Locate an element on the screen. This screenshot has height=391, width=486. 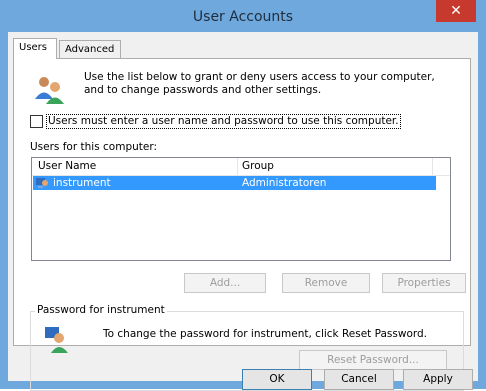
table-row: instrument Administratoren is located at coordinates (234, 183).